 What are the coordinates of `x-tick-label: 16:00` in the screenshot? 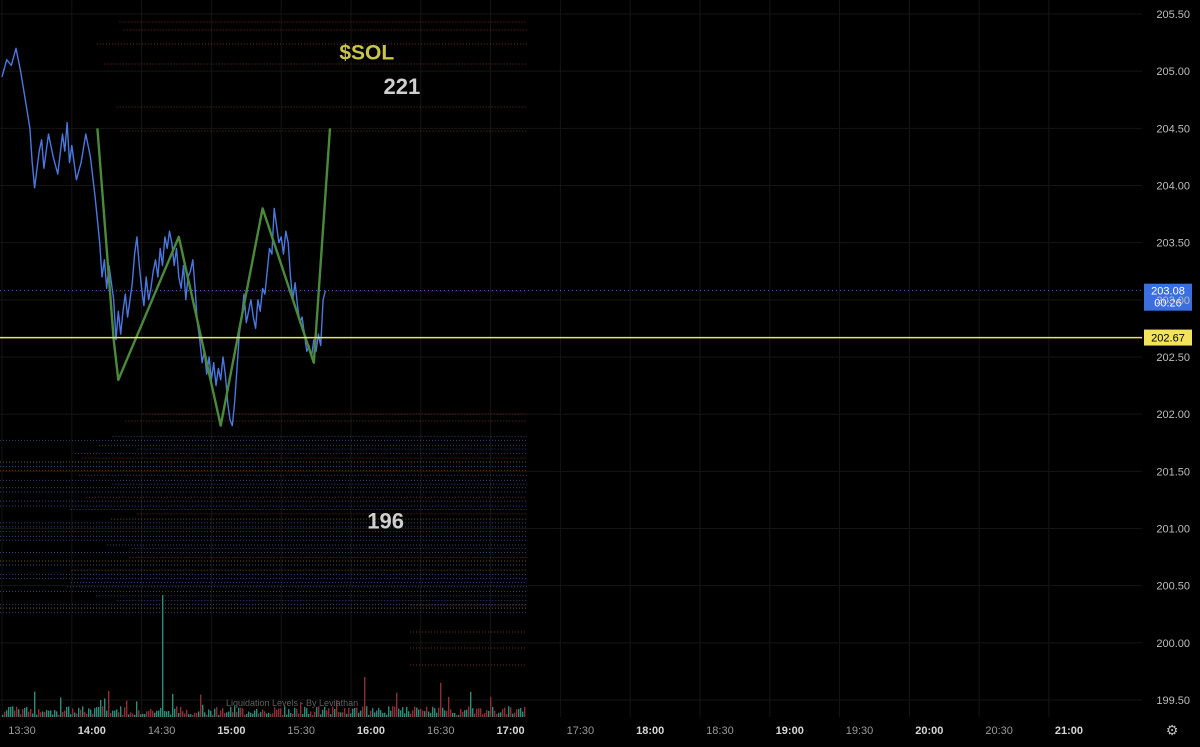 It's located at (371, 731).